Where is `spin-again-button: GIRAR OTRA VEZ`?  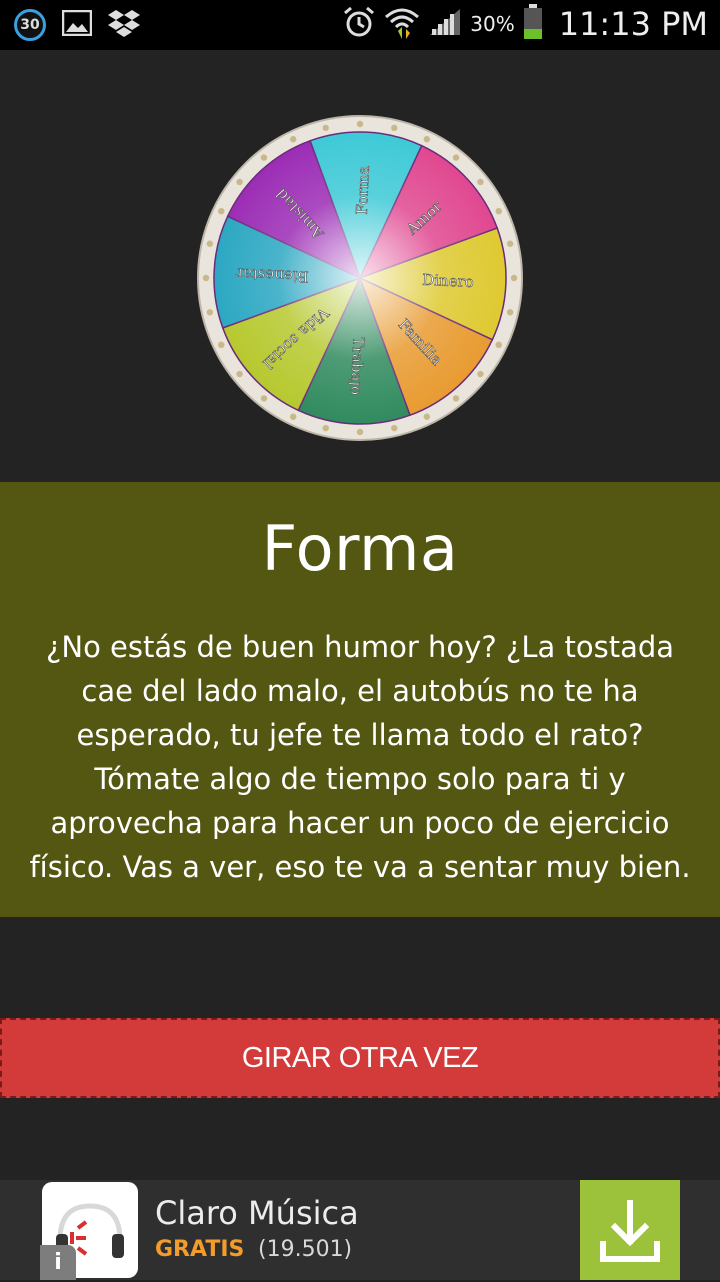 spin-again-button: GIRAR OTRA VEZ is located at coordinates (360, 1058).